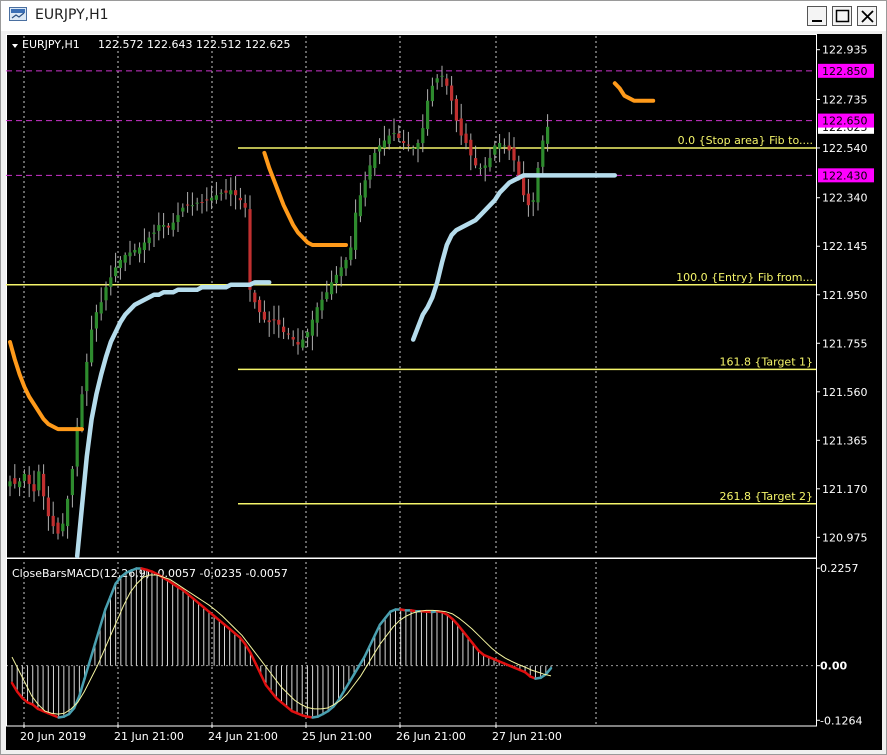 The height and width of the screenshot is (755, 887). I want to click on y-tick-label: 122.735, so click(845, 99).